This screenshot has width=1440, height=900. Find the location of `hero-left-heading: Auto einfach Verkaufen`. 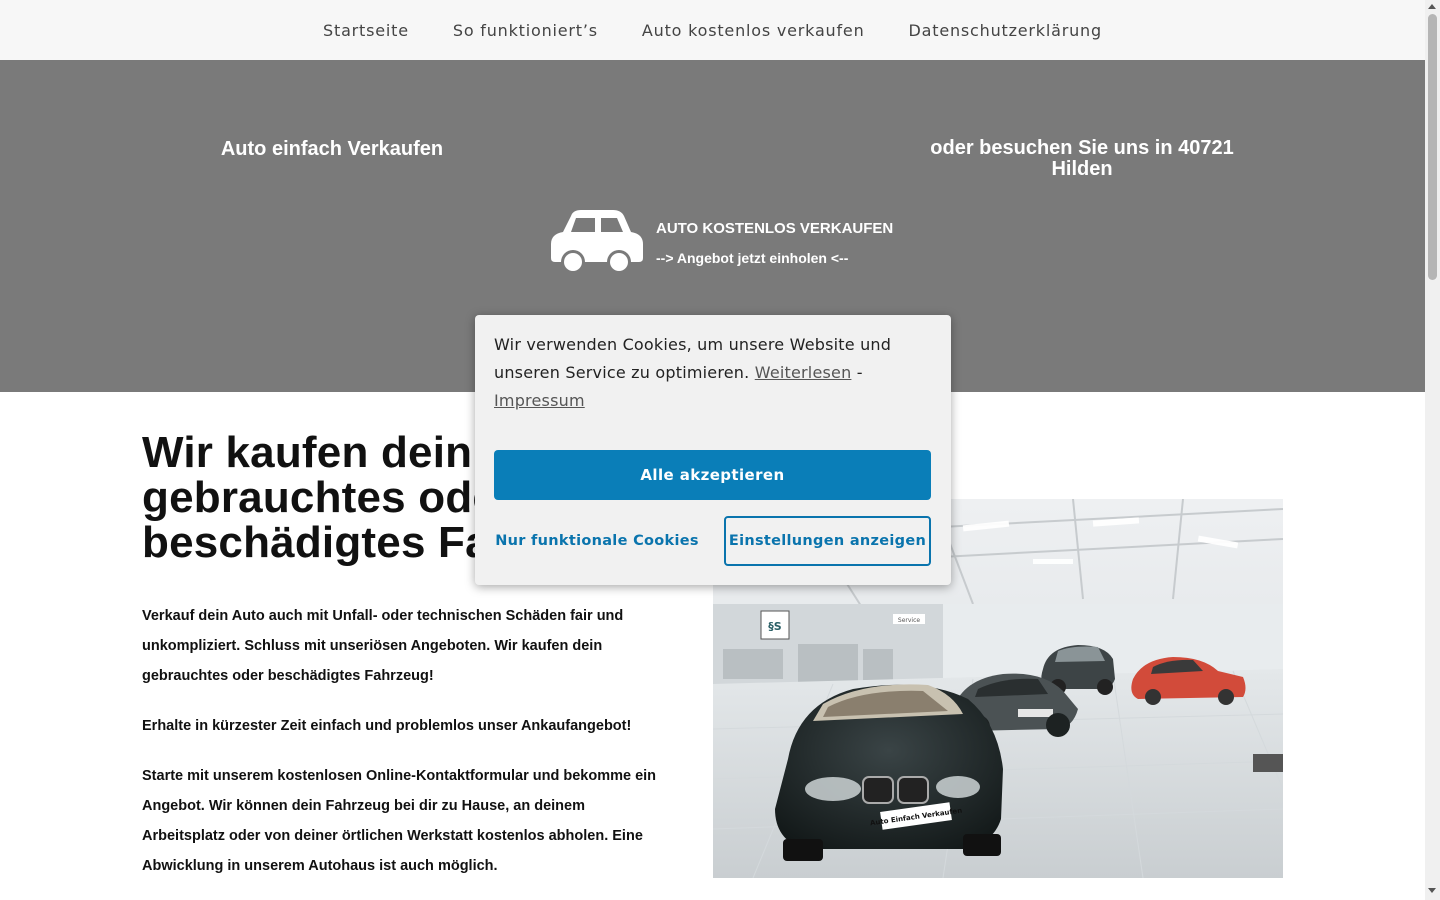

hero-left-heading: Auto einfach Verkaufen is located at coordinates (332, 149).